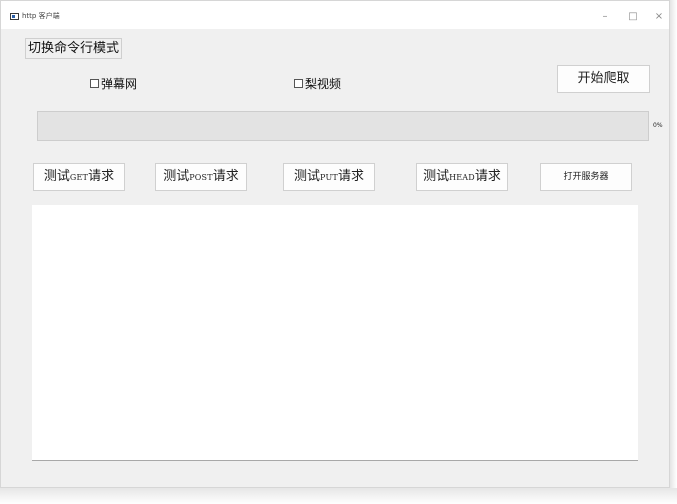 The height and width of the screenshot is (504, 677). I want to click on danmu-checkbox: 弹幕网, so click(113, 84).